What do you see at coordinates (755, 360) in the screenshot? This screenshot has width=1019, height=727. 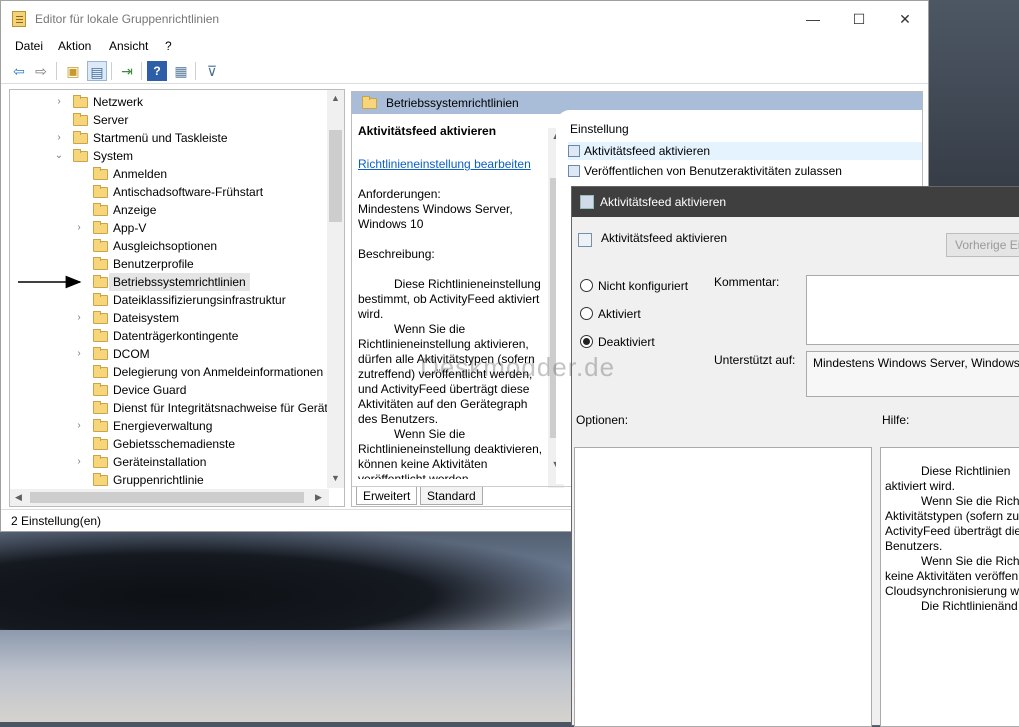 I see `supported-on-label: Unterstützt auf:` at bounding box center [755, 360].